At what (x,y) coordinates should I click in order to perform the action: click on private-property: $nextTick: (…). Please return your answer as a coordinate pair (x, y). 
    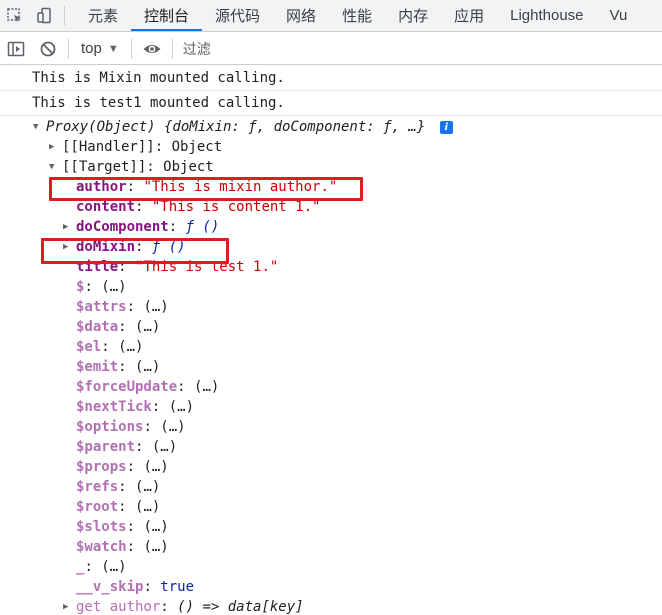
    Looking at the image, I should click on (331, 407).